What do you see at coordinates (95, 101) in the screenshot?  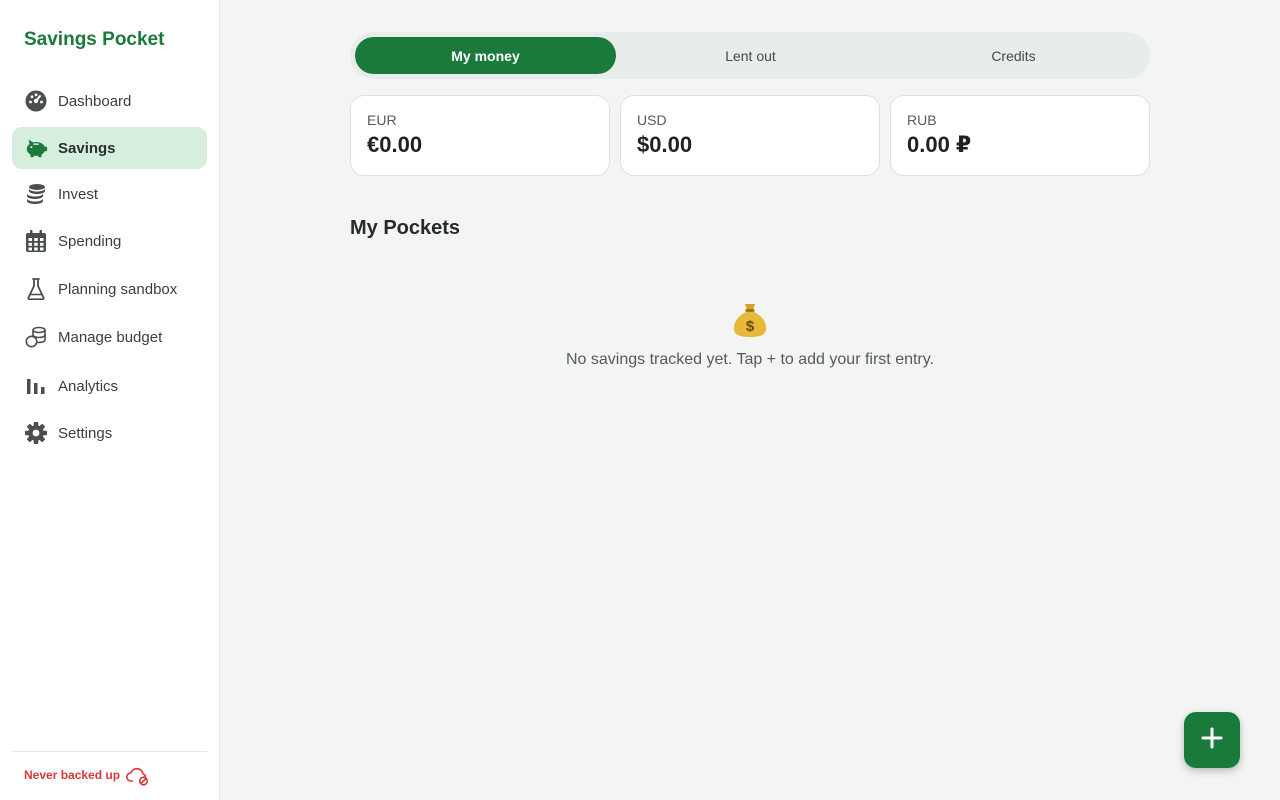 I see `sidebar-item-label: Dashboard` at bounding box center [95, 101].